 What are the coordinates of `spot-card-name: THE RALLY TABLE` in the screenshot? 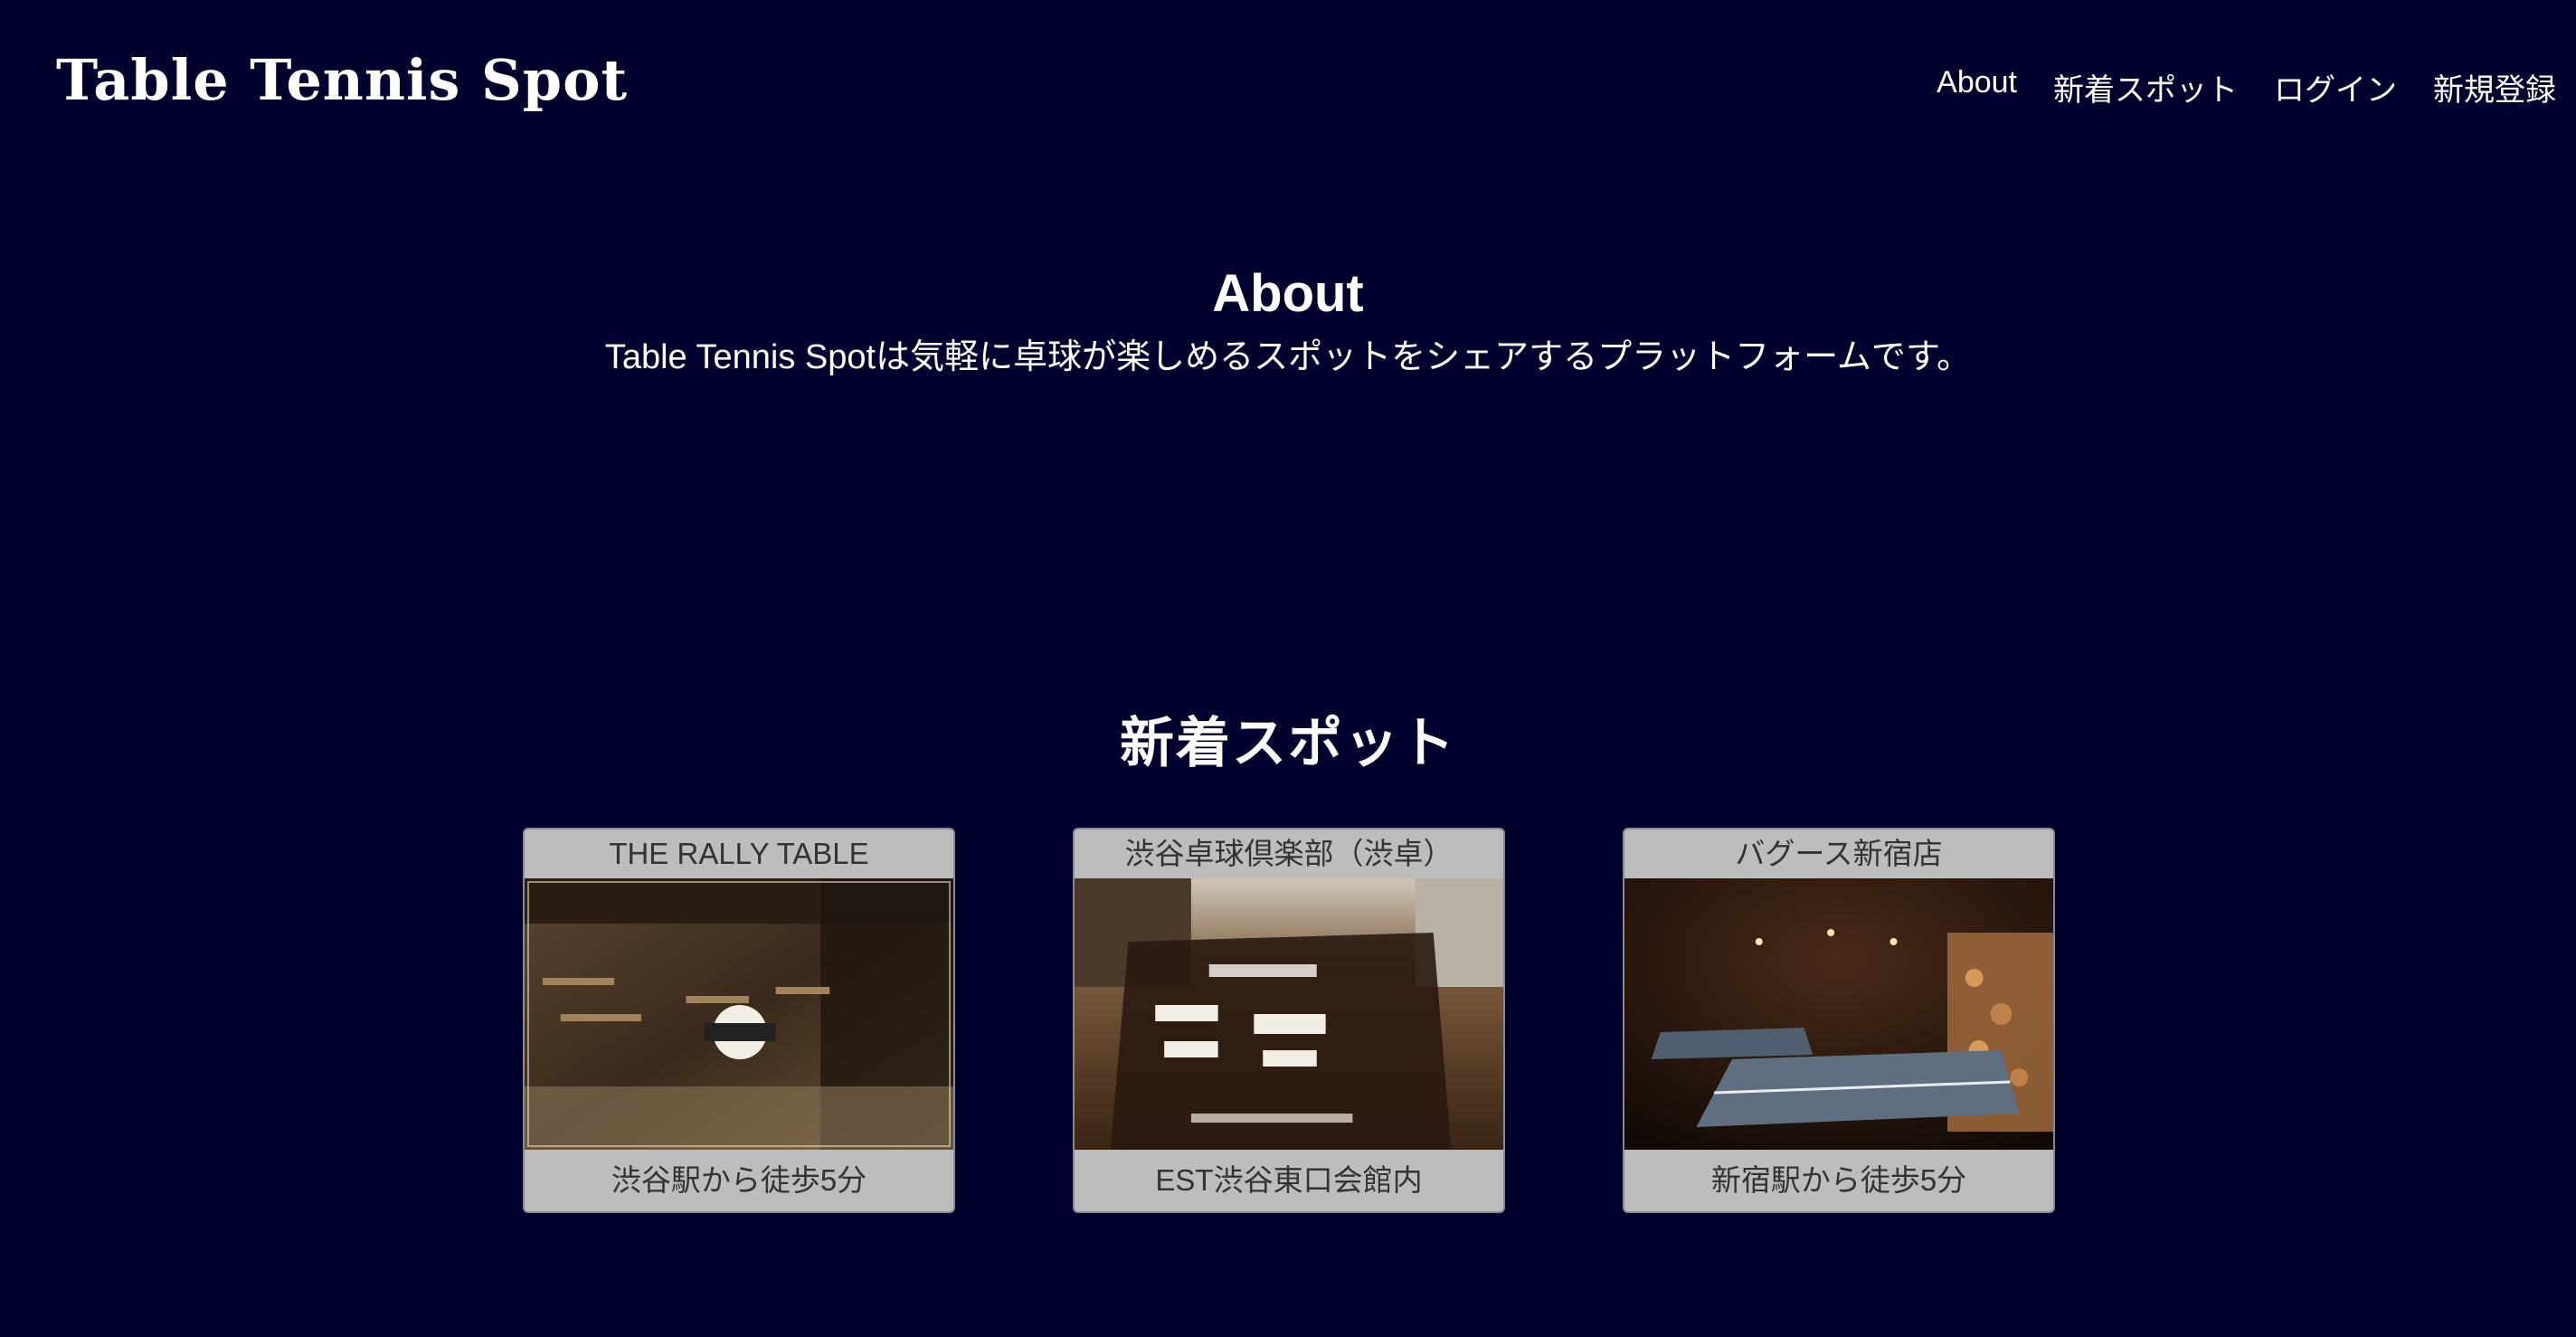 It's located at (739, 853).